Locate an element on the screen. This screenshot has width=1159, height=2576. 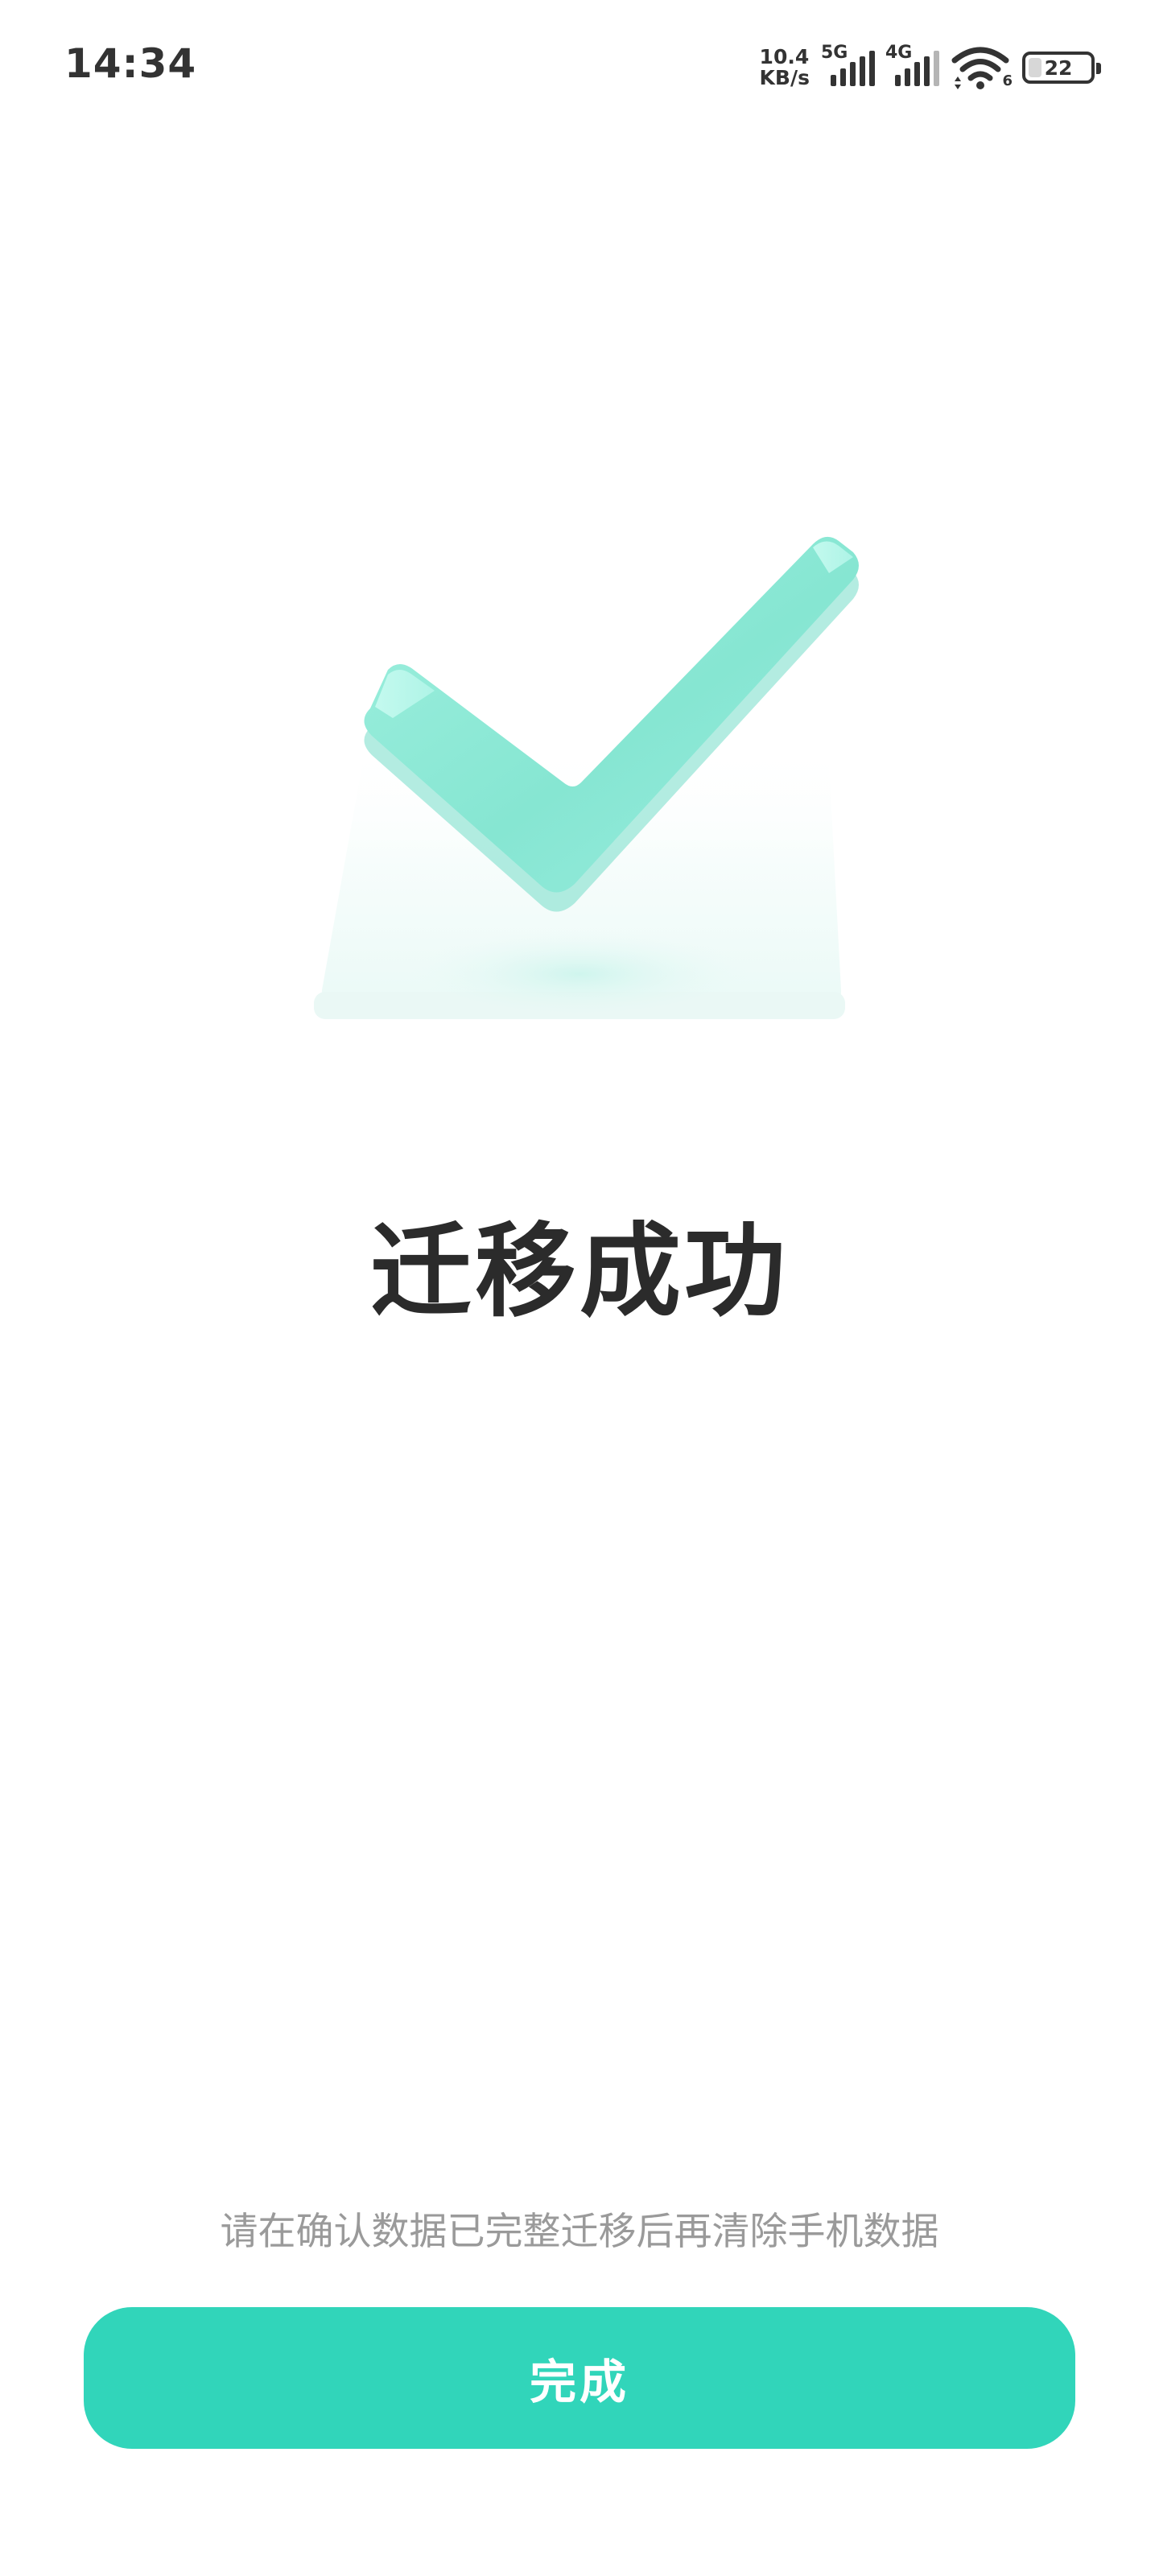
network-speed-unit: KB/s is located at coordinates (784, 77).